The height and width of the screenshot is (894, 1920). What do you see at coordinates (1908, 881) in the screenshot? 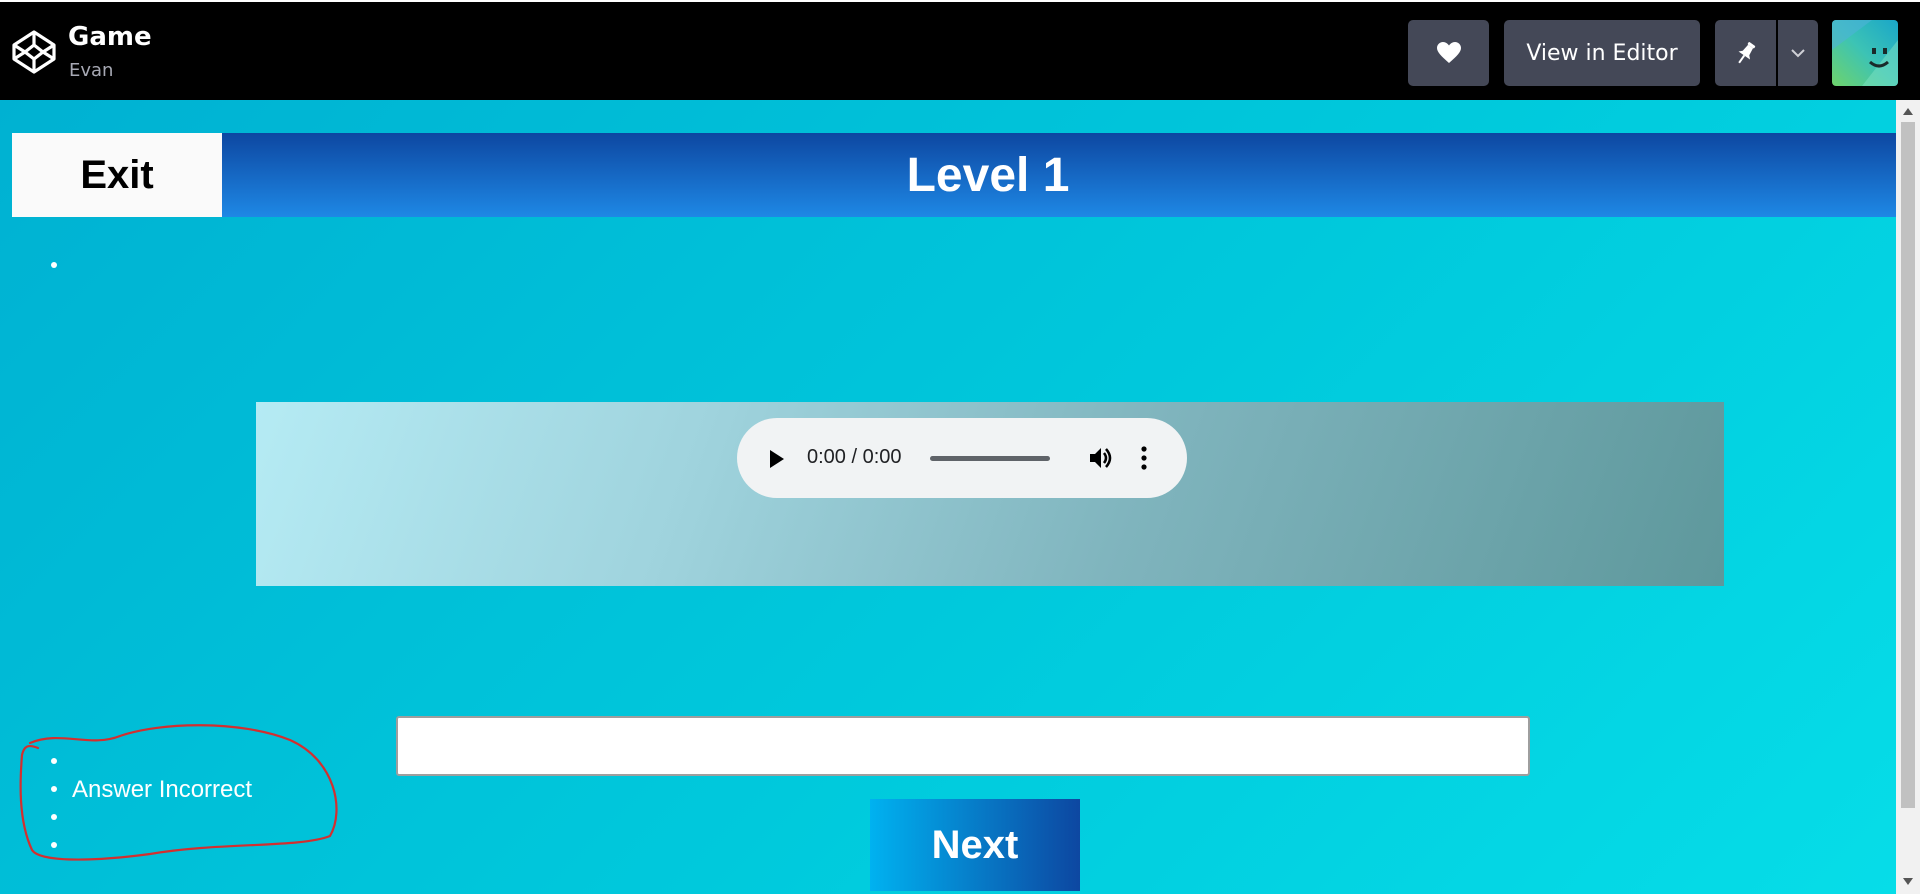
I see `scroll-down-arrow-icon` at bounding box center [1908, 881].